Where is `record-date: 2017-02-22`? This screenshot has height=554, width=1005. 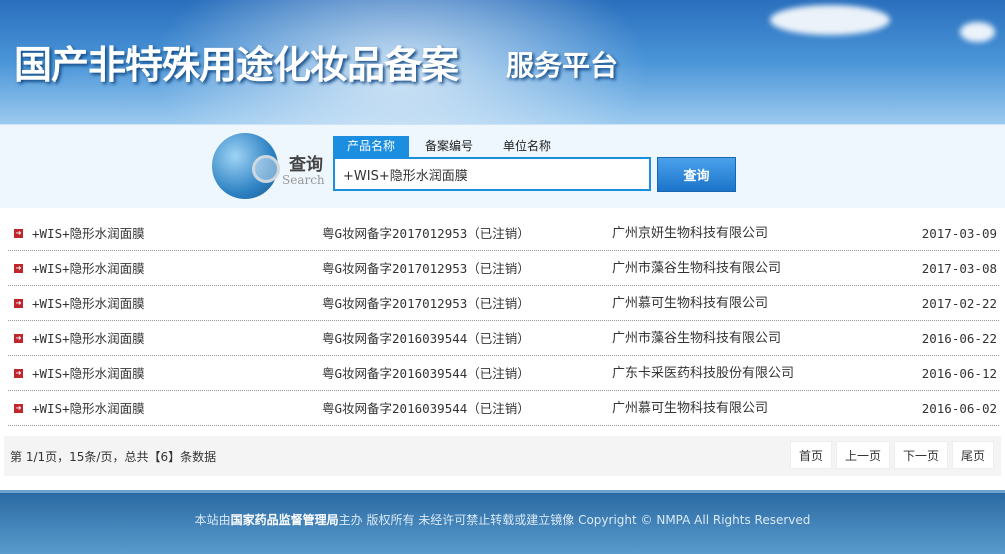
record-date: 2017-02-22 is located at coordinates (959, 303).